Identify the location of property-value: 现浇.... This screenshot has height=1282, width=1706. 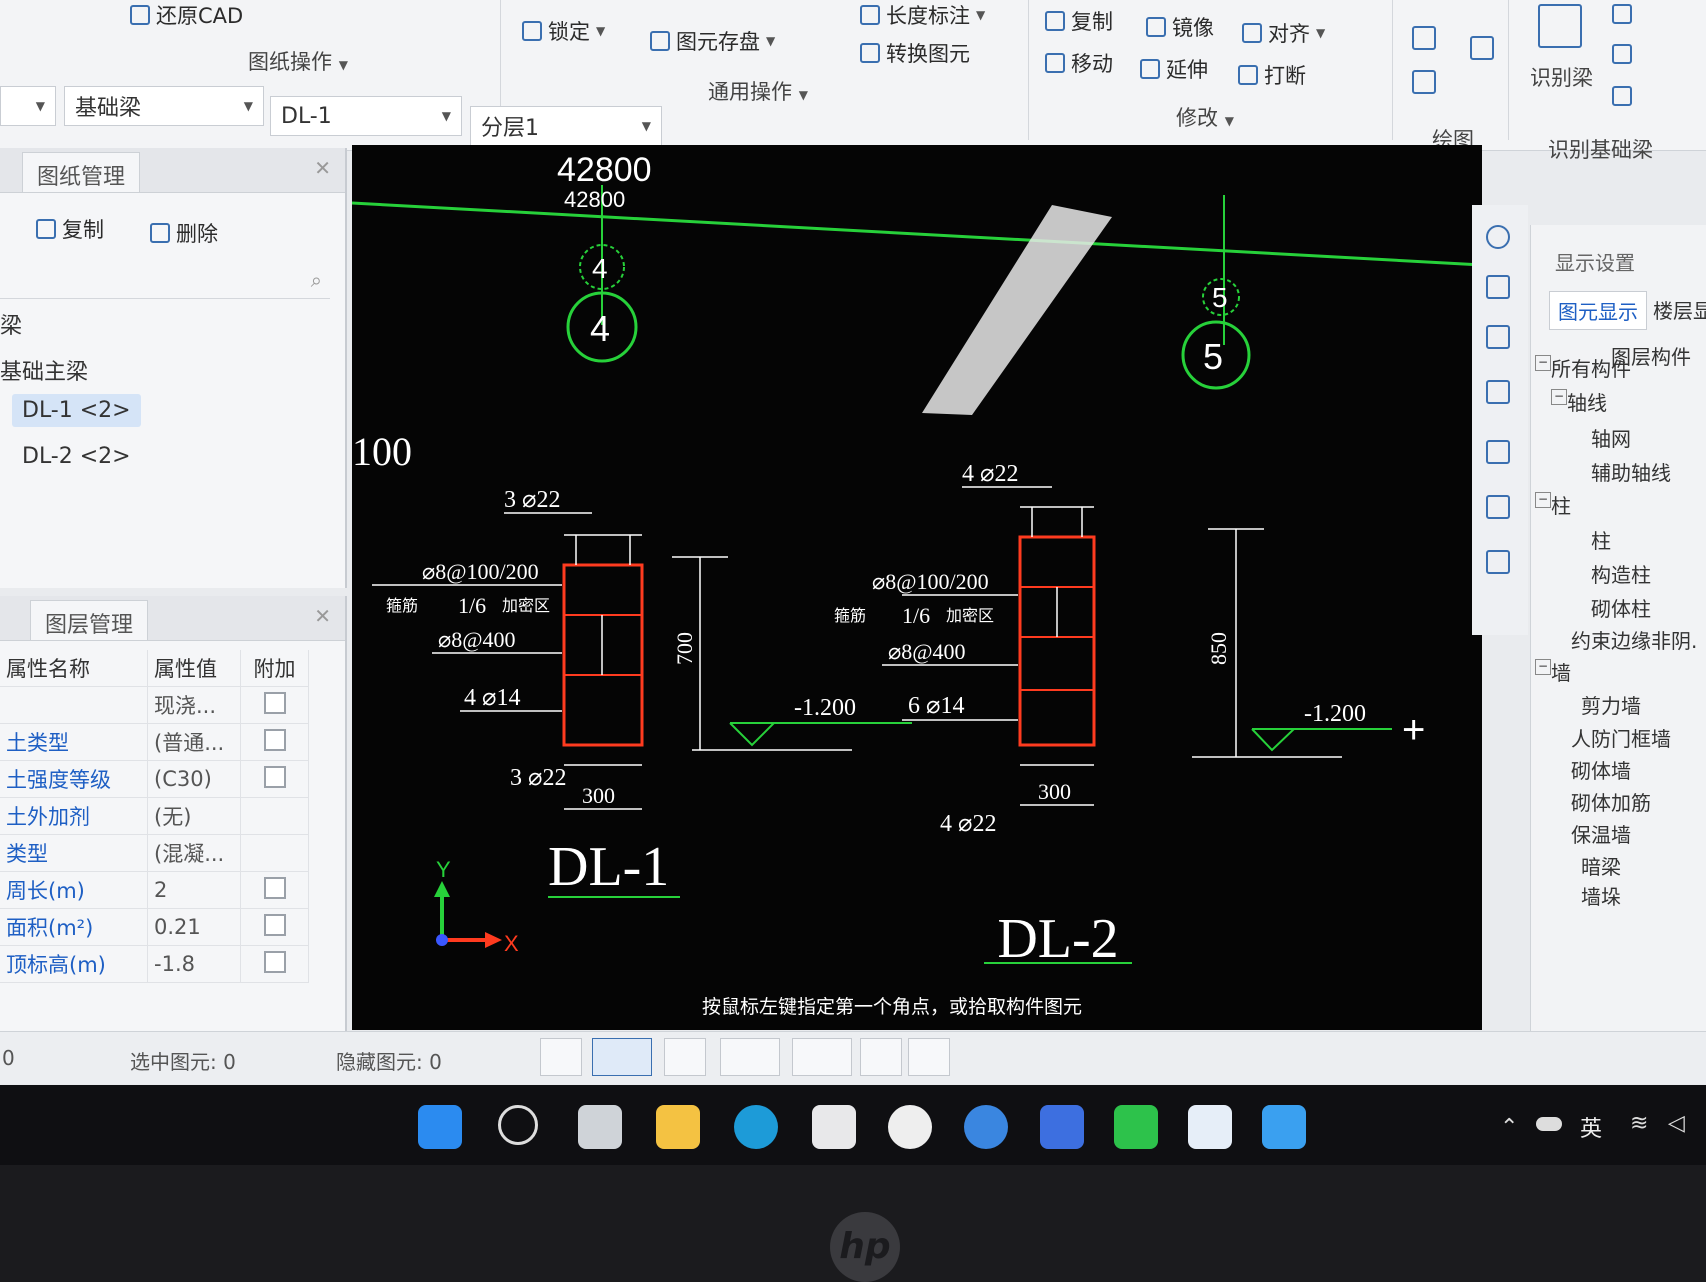
(194, 705).